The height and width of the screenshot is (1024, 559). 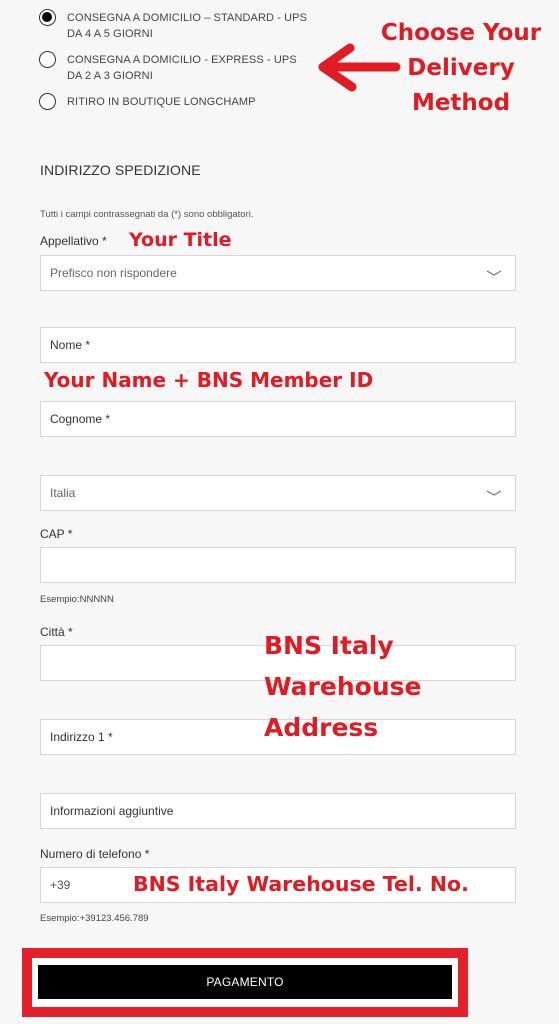 I want to click on annotation-line: BNS Italy, so click(x=329, y=645).